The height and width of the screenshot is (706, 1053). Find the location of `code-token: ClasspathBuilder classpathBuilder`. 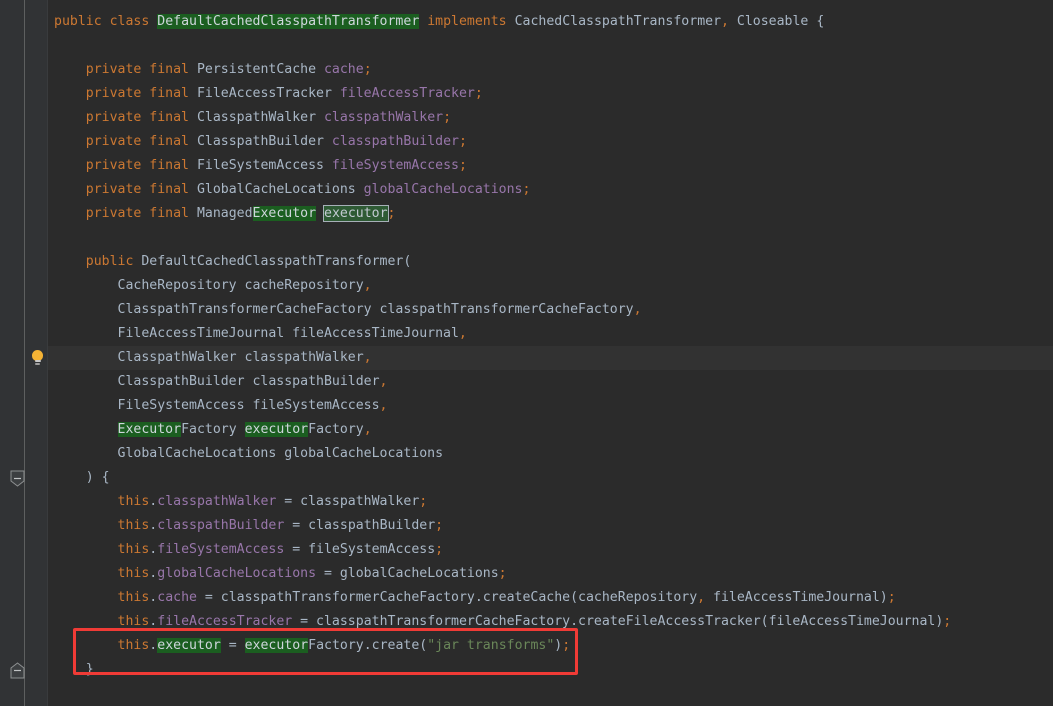

code-token: ClasspathBuilder classpathBuilder is located at coordinates (217, 381).